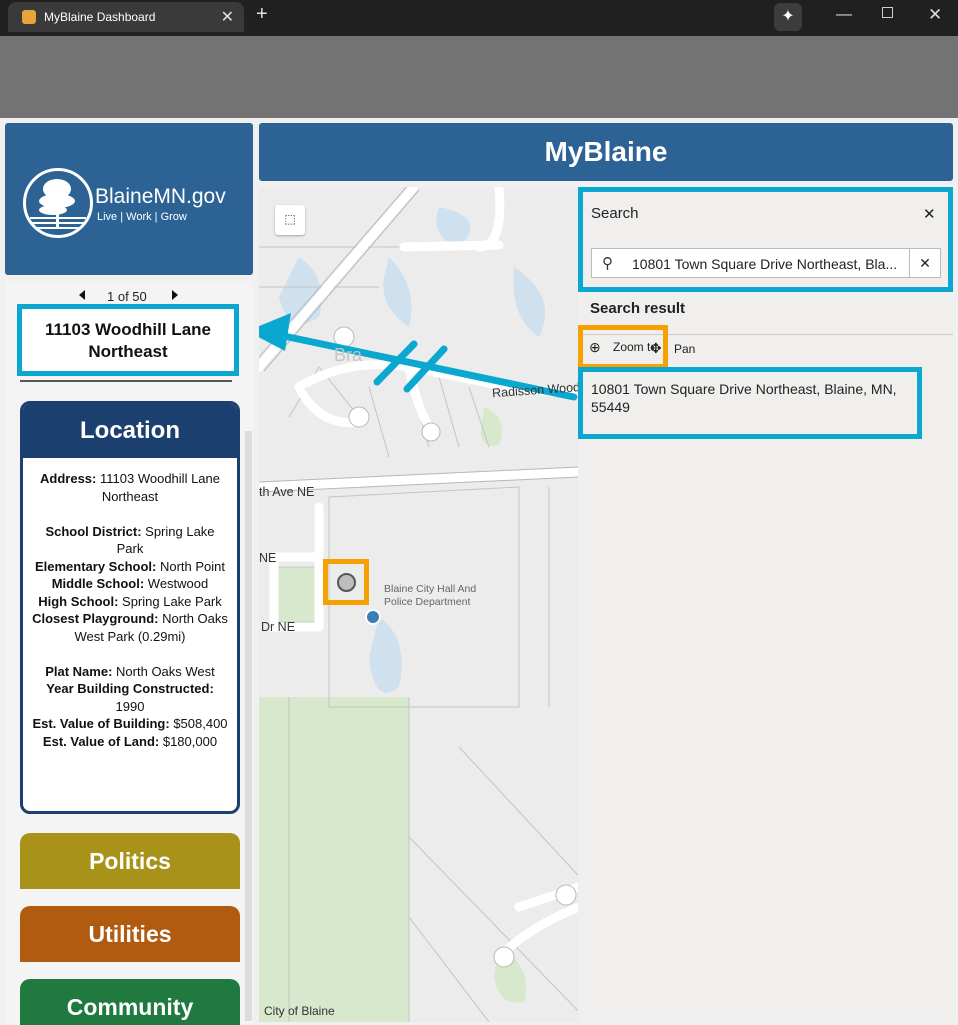 The height and width of the screenshot is (1025, 958). What do you see at coordinates (130, 540) in the screenshot?
I see `field-school-district: School District: Spring Lake Park` at bounding box center [130, 540].